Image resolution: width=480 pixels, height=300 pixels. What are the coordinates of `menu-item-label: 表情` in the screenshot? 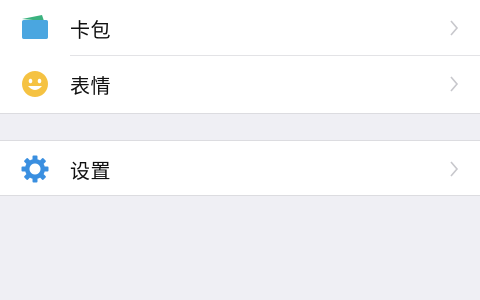 It's located at (90, 85).